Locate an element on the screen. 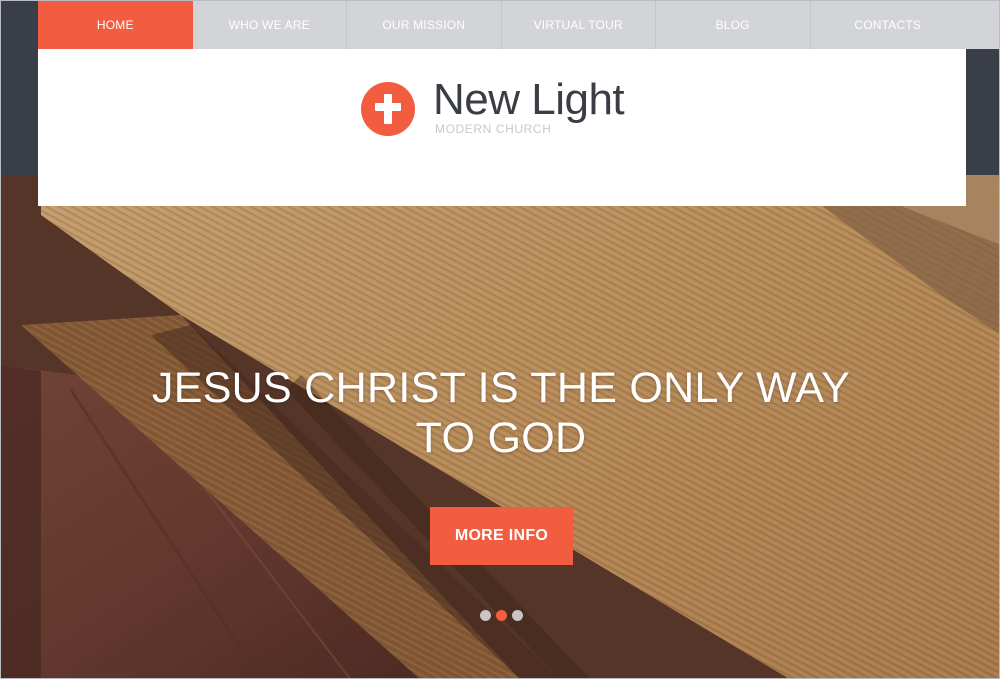  nav-item-home: HOME is located at coordinates (115, 25).